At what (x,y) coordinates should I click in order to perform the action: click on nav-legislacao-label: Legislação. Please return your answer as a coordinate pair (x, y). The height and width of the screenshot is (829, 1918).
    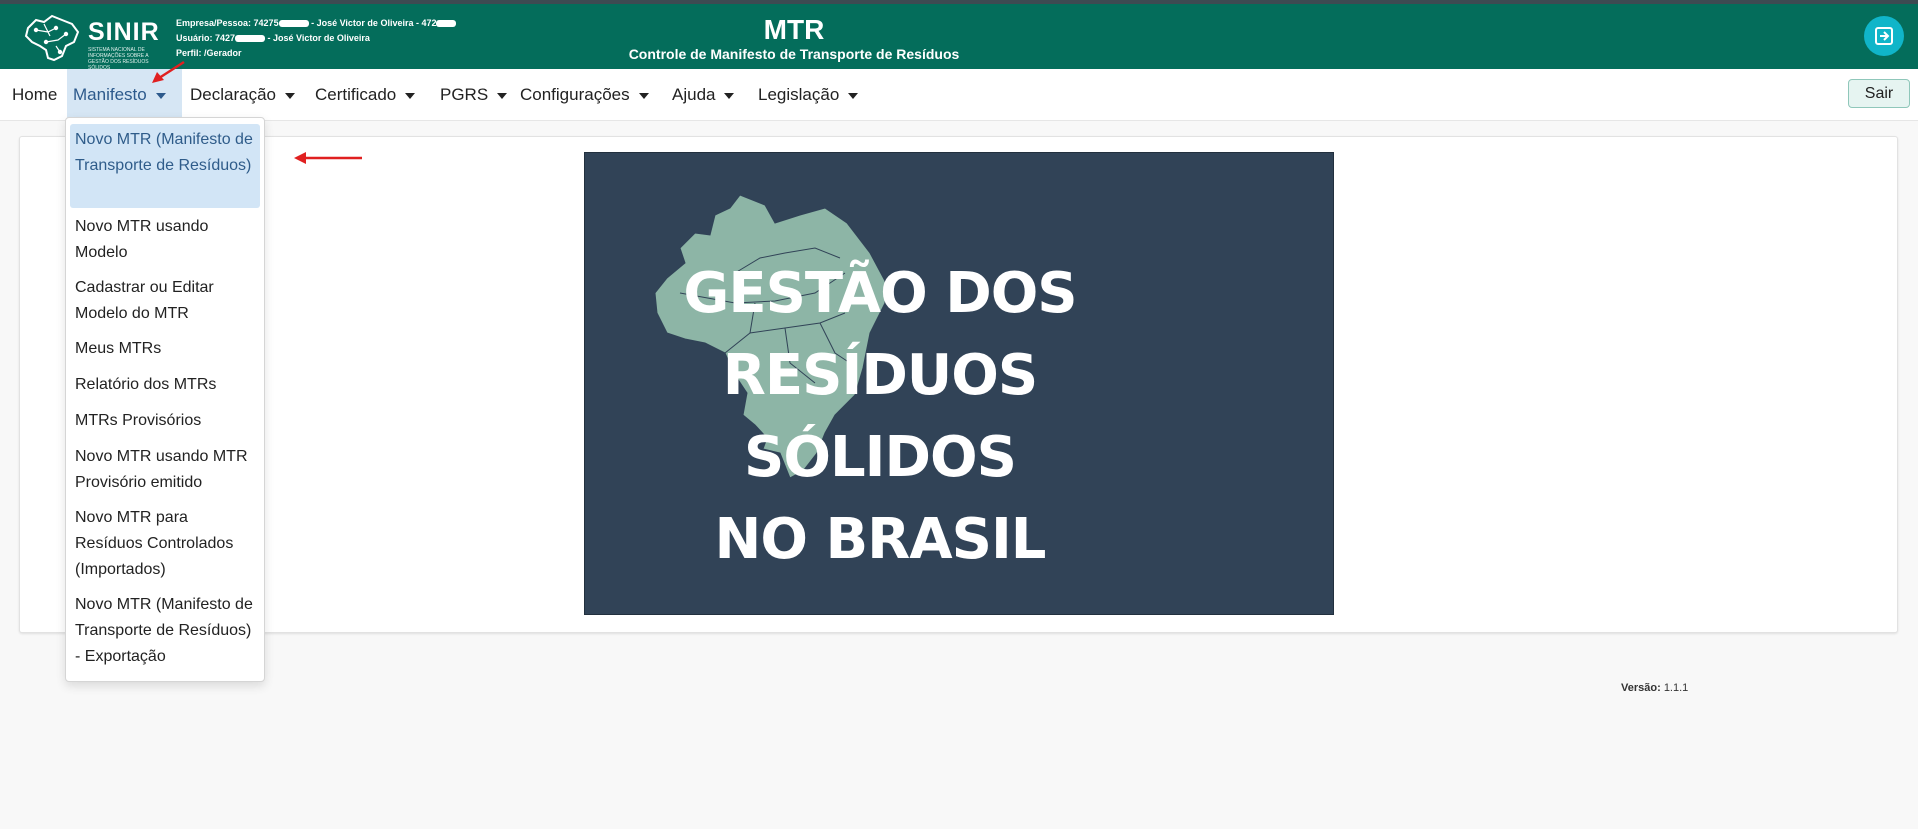
    Looking at the image, I should click on (799, 94).